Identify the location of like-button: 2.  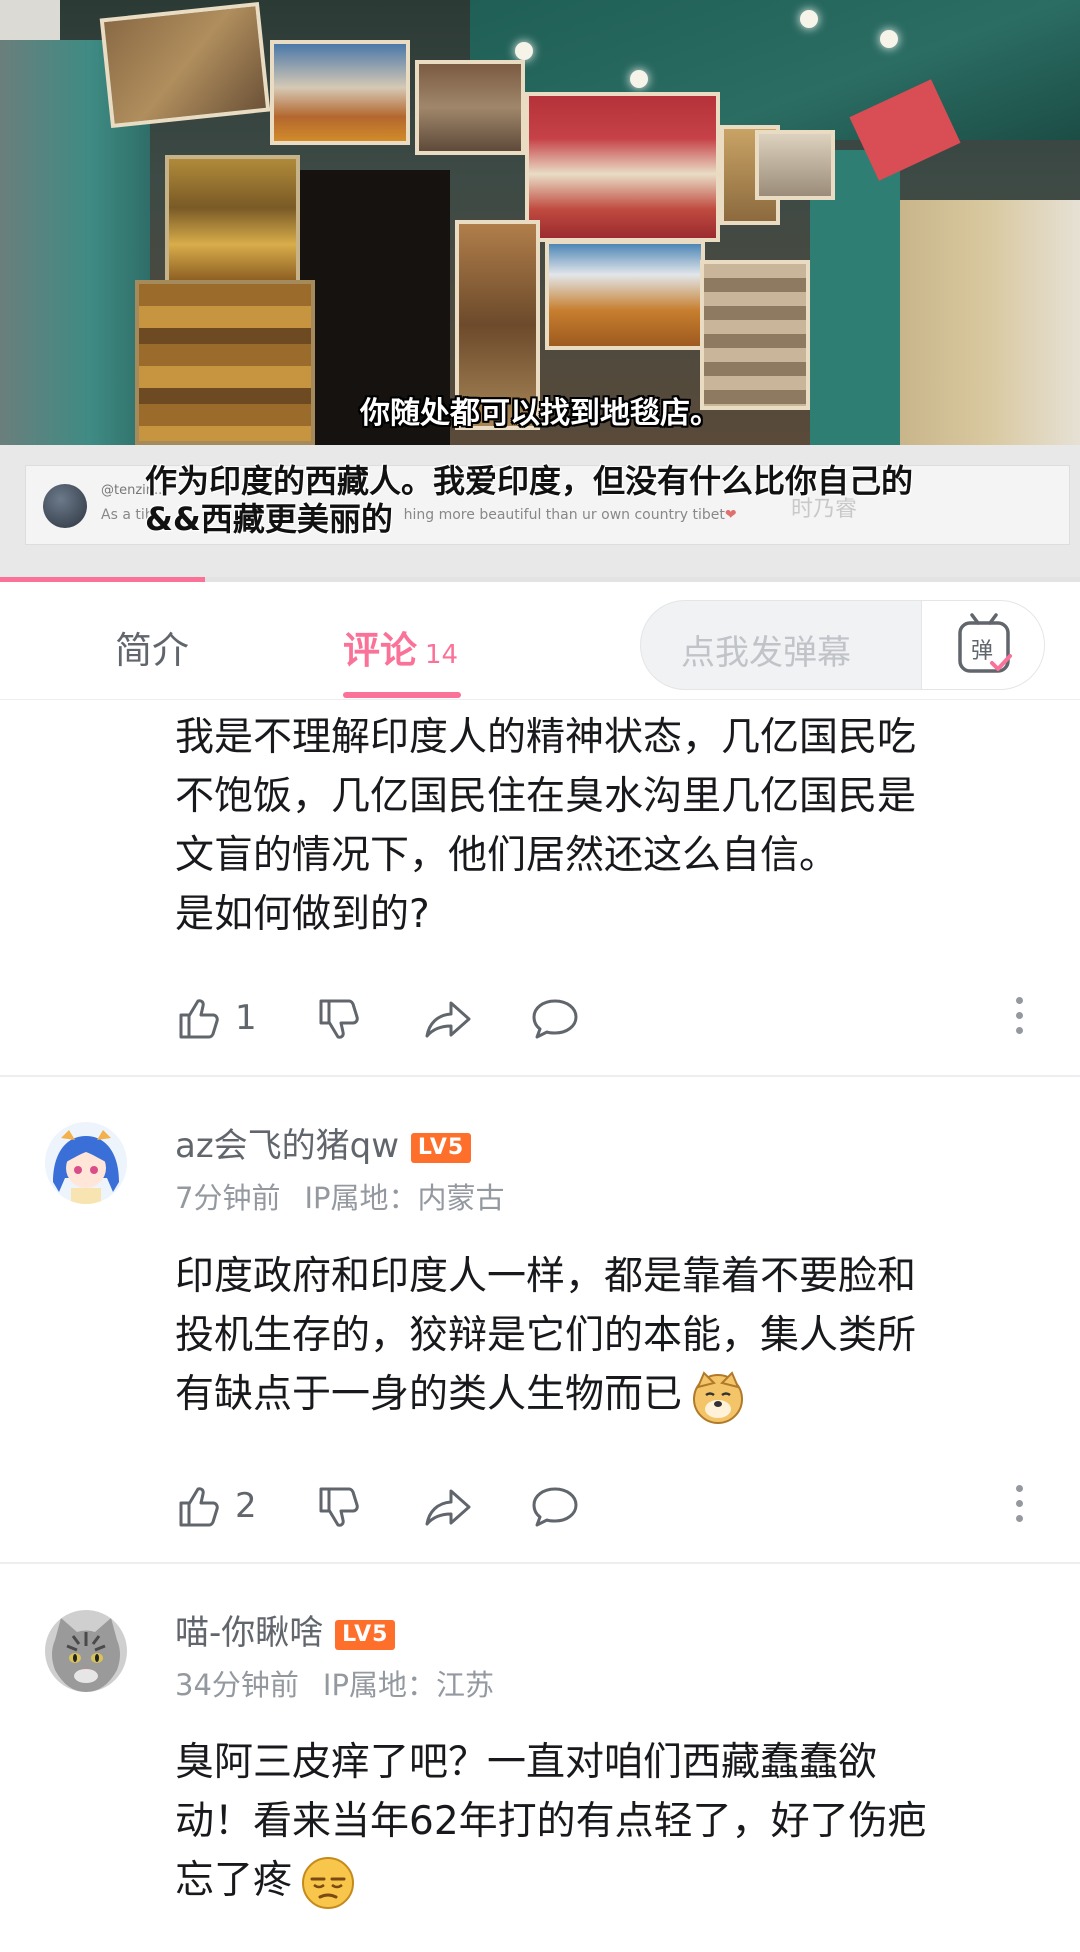
(216, 1509).